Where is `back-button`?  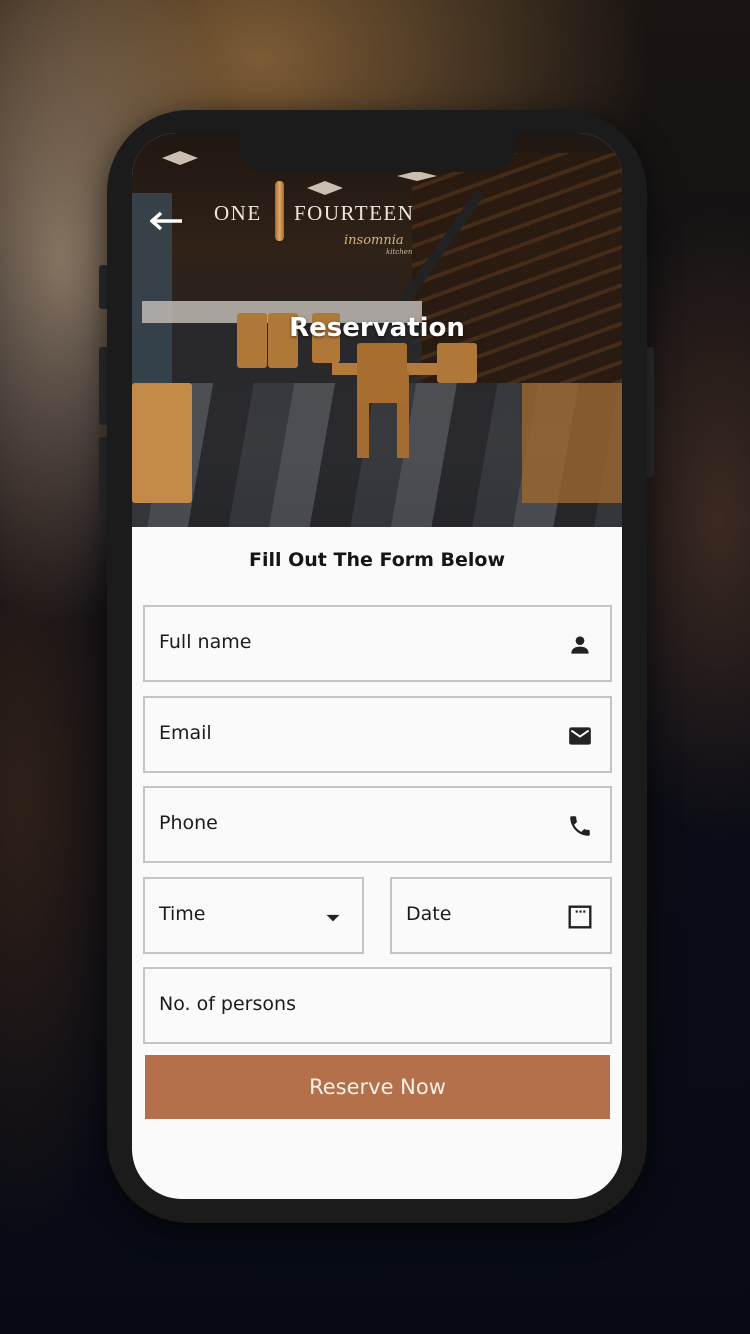
back-button is located at coordinates (166, 221).